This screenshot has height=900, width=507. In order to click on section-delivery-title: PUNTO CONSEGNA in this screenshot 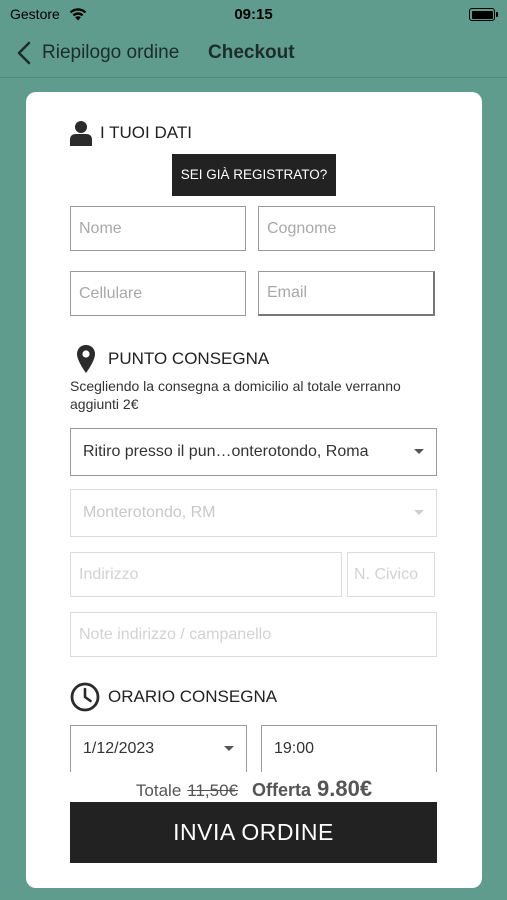, I will do `click(172, 359)`.